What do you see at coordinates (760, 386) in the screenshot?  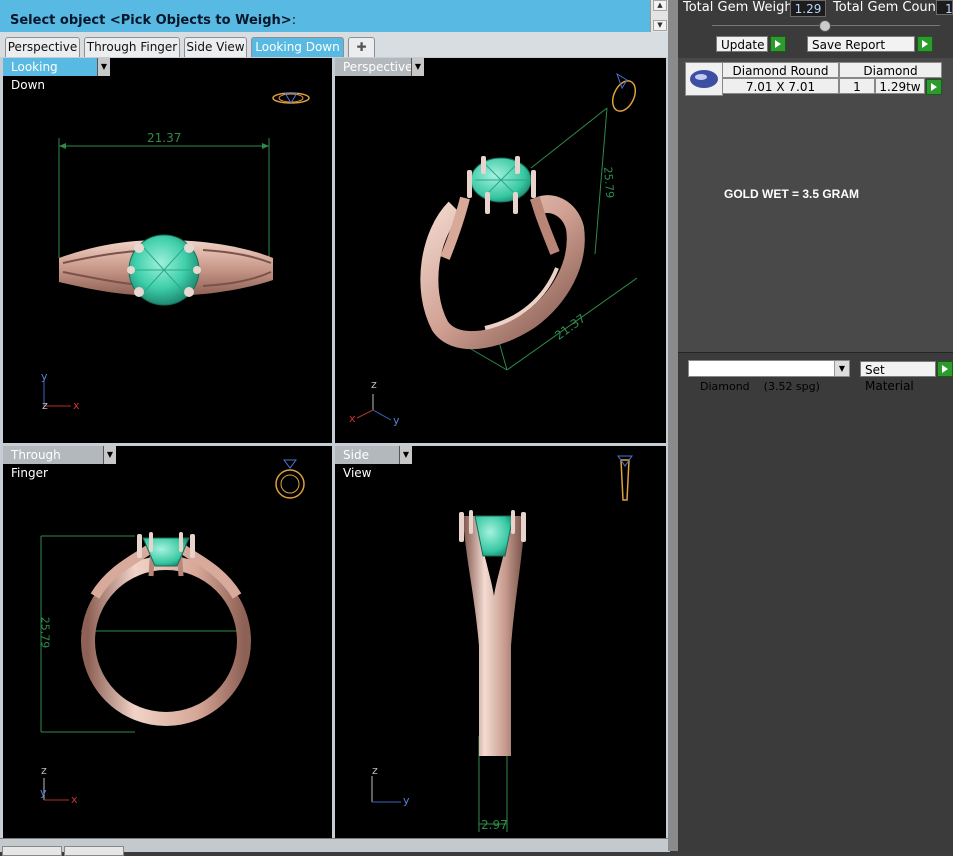 I see `material-select-value: Diamond (3.52 spg)` at bounding box center [760, 386].